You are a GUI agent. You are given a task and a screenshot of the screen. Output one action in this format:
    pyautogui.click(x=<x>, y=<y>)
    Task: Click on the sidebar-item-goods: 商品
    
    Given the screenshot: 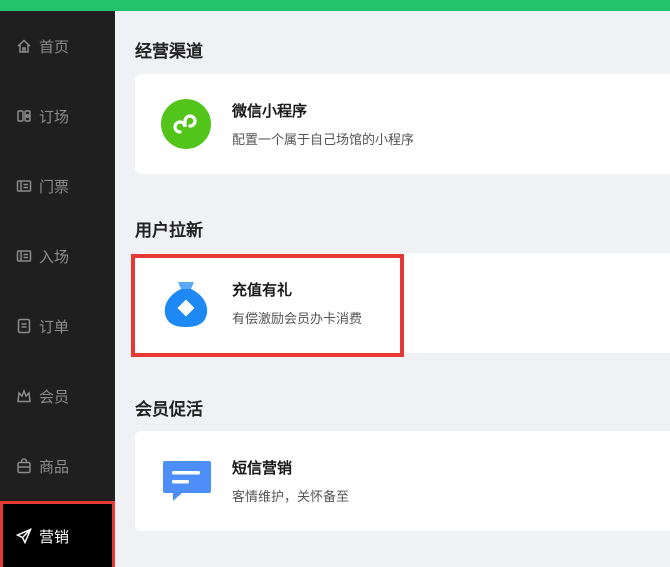 What is the action you would take?
    pyautogui.click(x=57, y=466)
    